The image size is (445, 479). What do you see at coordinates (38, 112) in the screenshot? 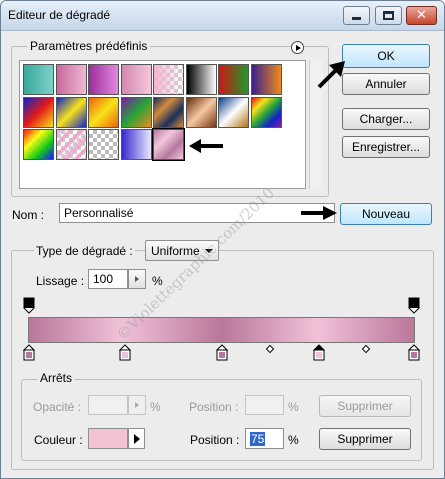
I see `swatch-blue-red-yellow` at bounding box center [38, 112].